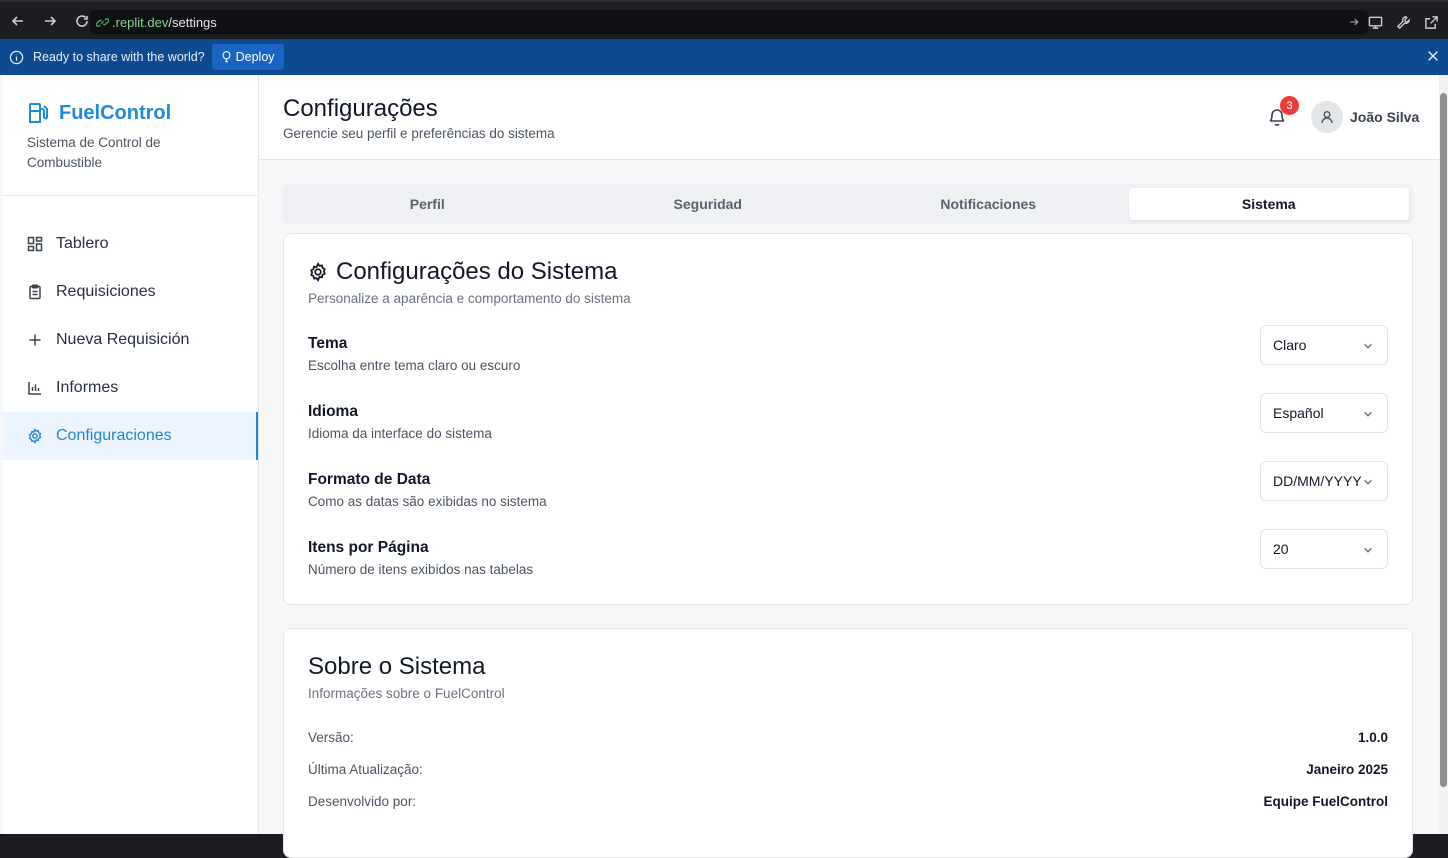  What do you see at coordinates (106, 291) in the screenshot?
I see `sidebar-item-label: Requisiciones` at bounding box center [106, 291].